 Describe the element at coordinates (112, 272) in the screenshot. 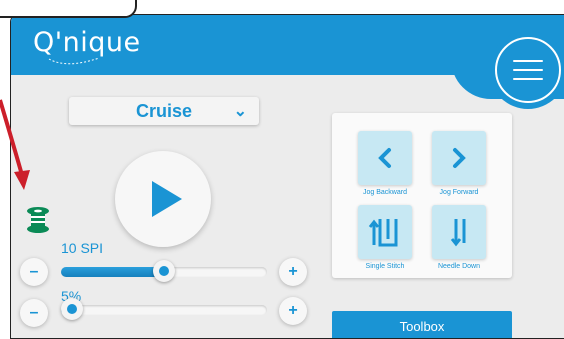

I see `stitch-slider-fill` at that location.